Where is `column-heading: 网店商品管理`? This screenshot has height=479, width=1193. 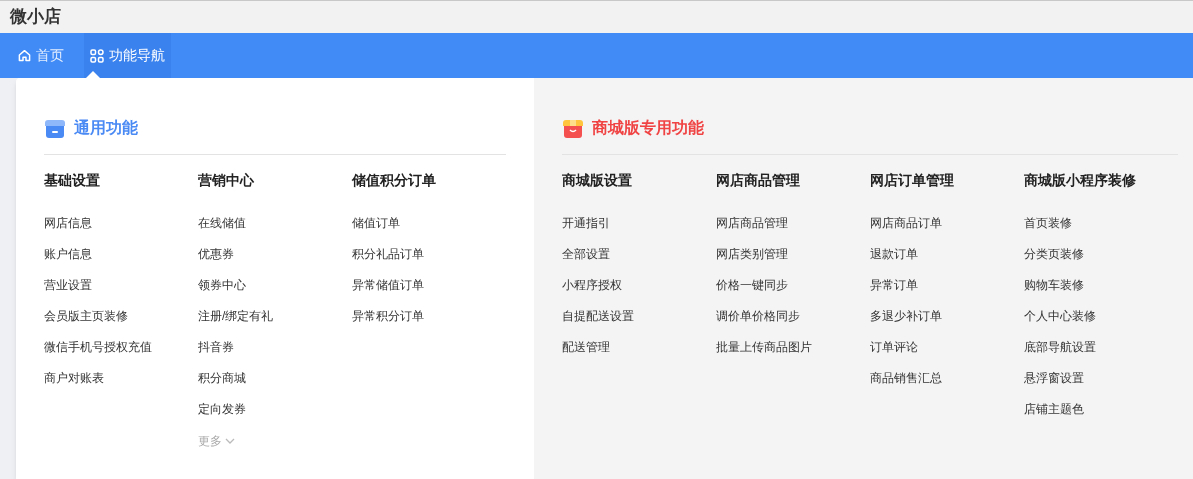
column-heading: 网店商品管理 is located at coordinates (758, 180).